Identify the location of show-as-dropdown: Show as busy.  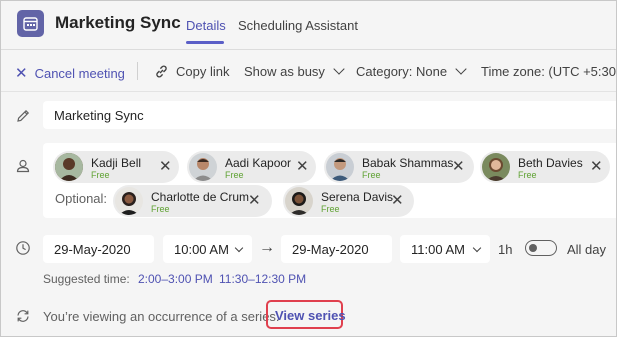
(294, 70).